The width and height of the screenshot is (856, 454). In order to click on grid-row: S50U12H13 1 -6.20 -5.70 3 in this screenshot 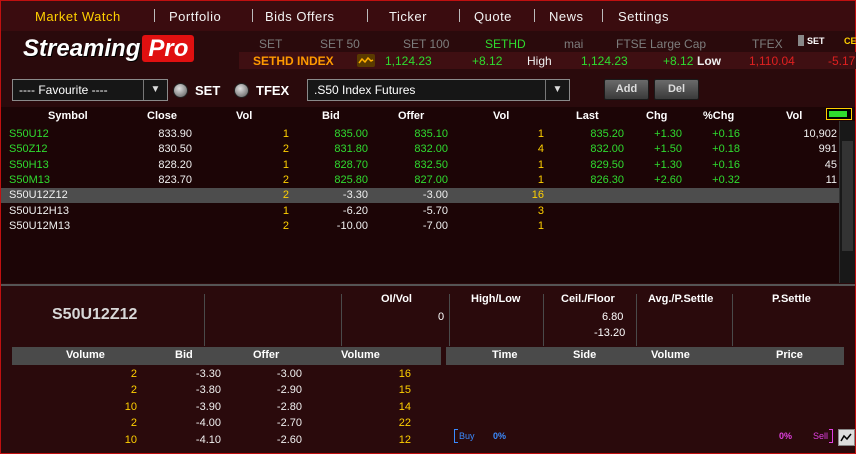, I will do `click(420, 211)`.